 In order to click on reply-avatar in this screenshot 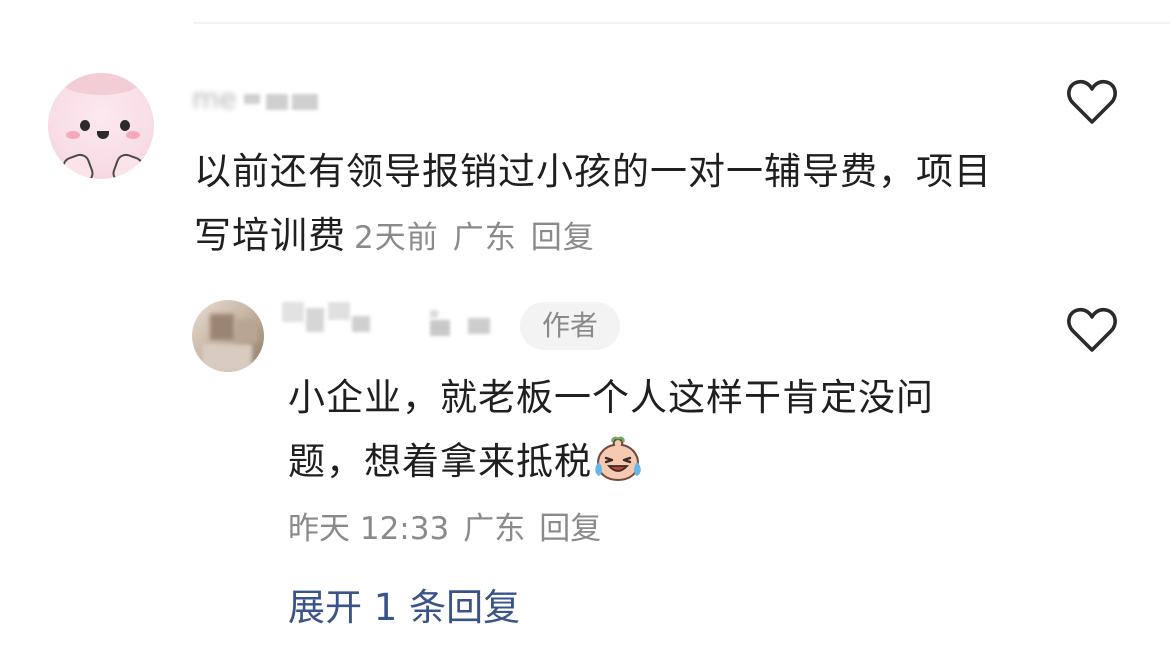, I will do `click(228, 336)`.